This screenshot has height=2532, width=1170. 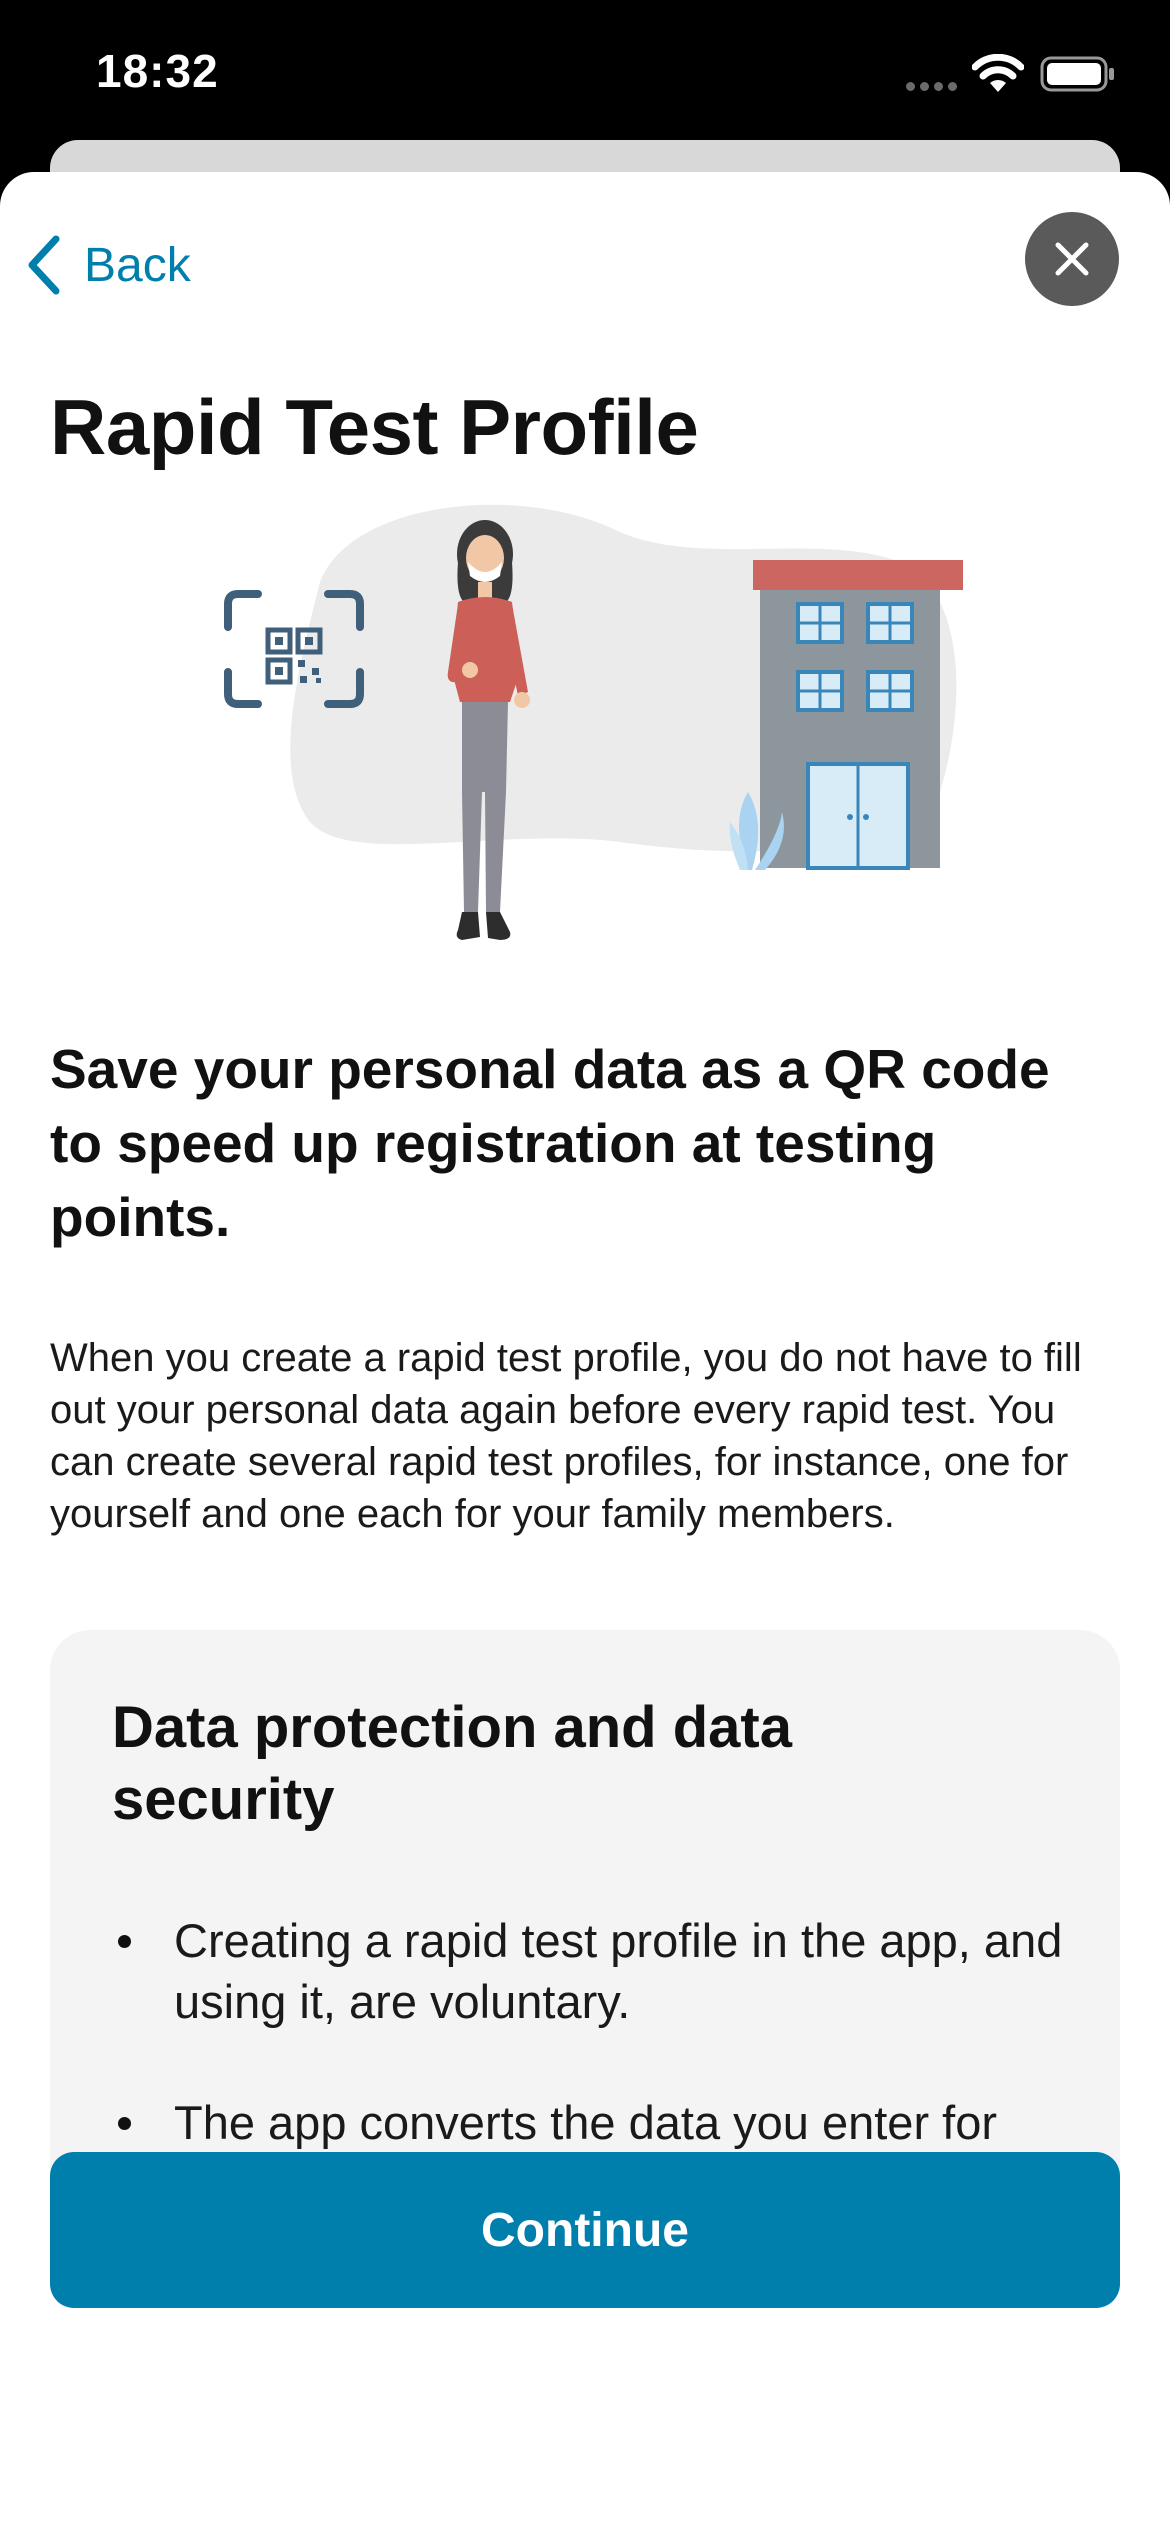 What do you see at coordinates (157, 71) in the screenshot?
I see `status-time: 18:32` at bounding box center [157, 71].